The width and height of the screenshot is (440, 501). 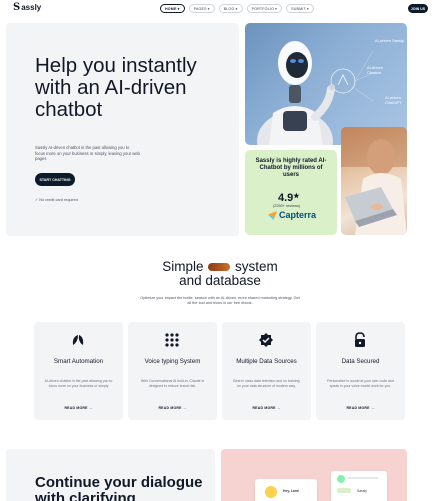 What do you see at coordinates (375, 70) in the screenshot?
I see `robot-label: AI-driven Chatbot` at bounding box center [375, 70].